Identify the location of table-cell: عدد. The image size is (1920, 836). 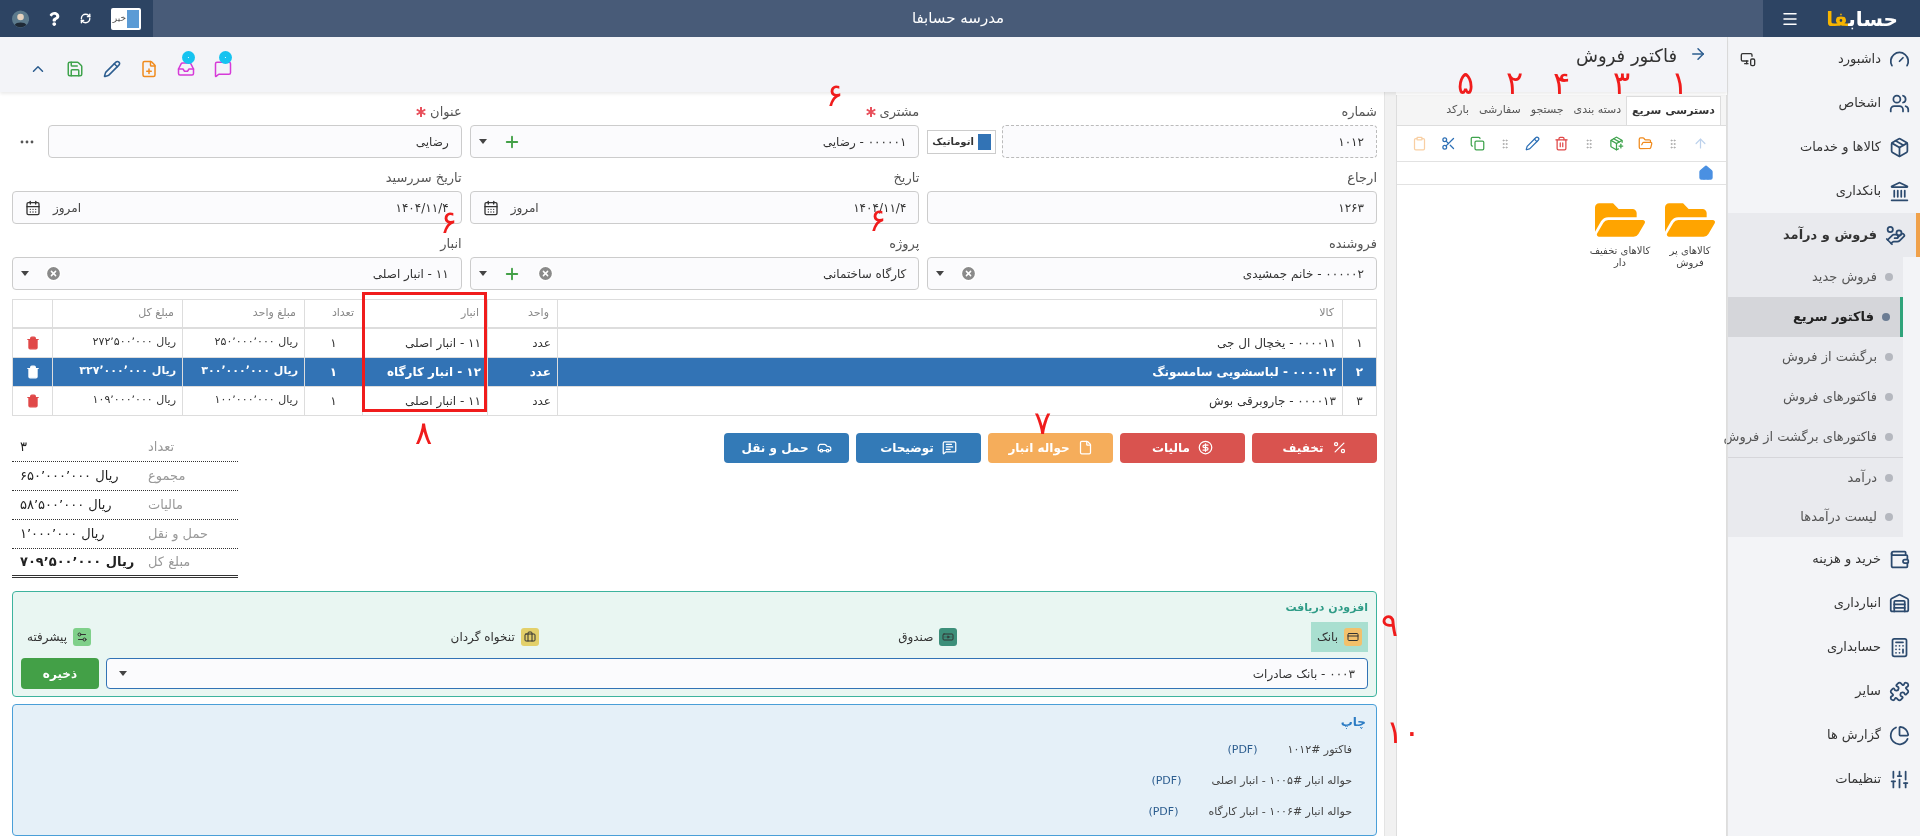
(522, 342).